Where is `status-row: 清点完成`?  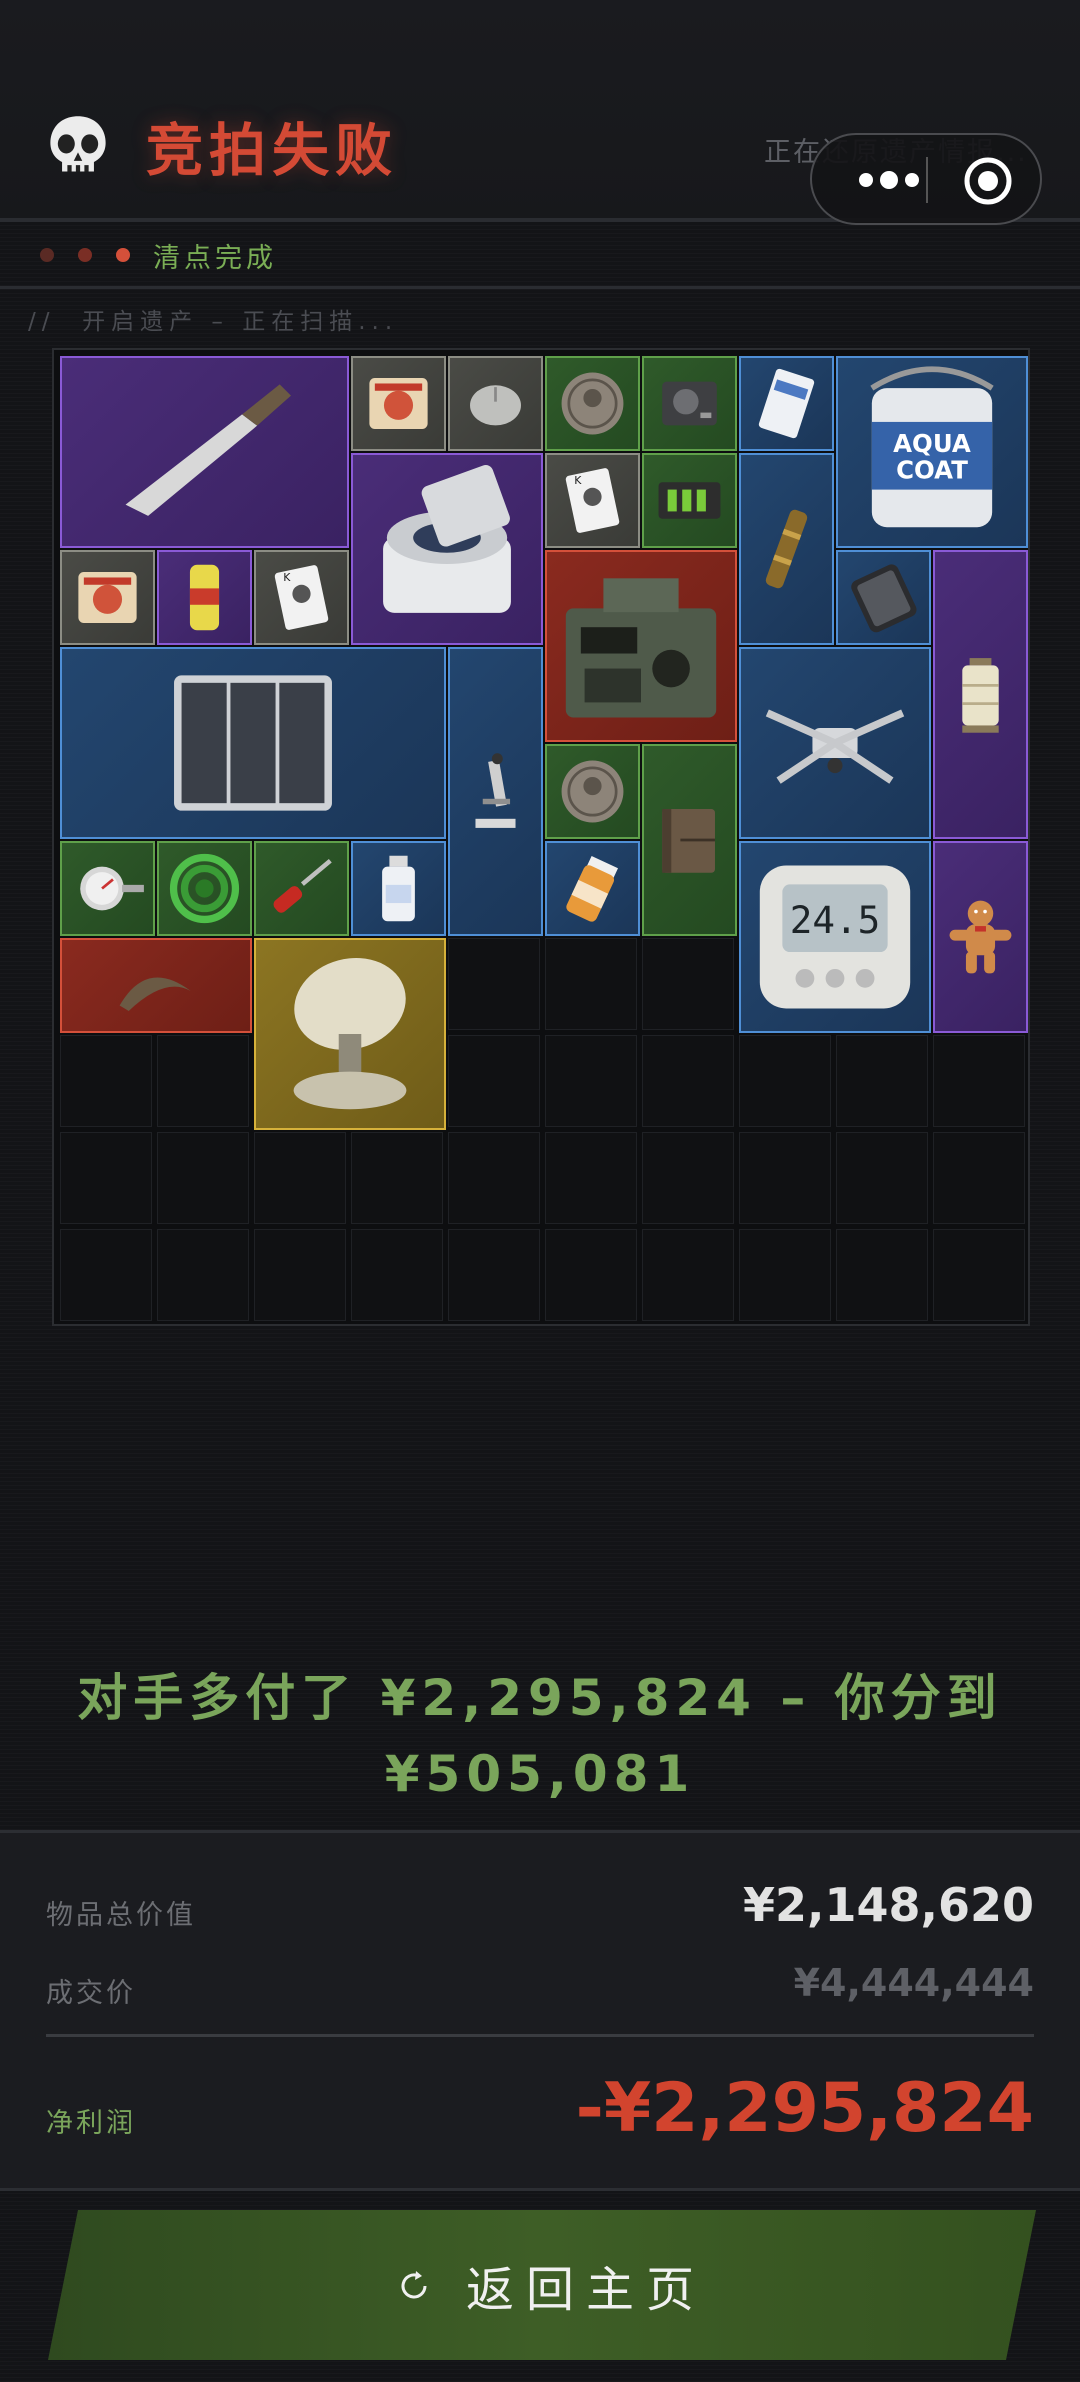 status-row: 清点完成 is located at coordinates (540, 255).